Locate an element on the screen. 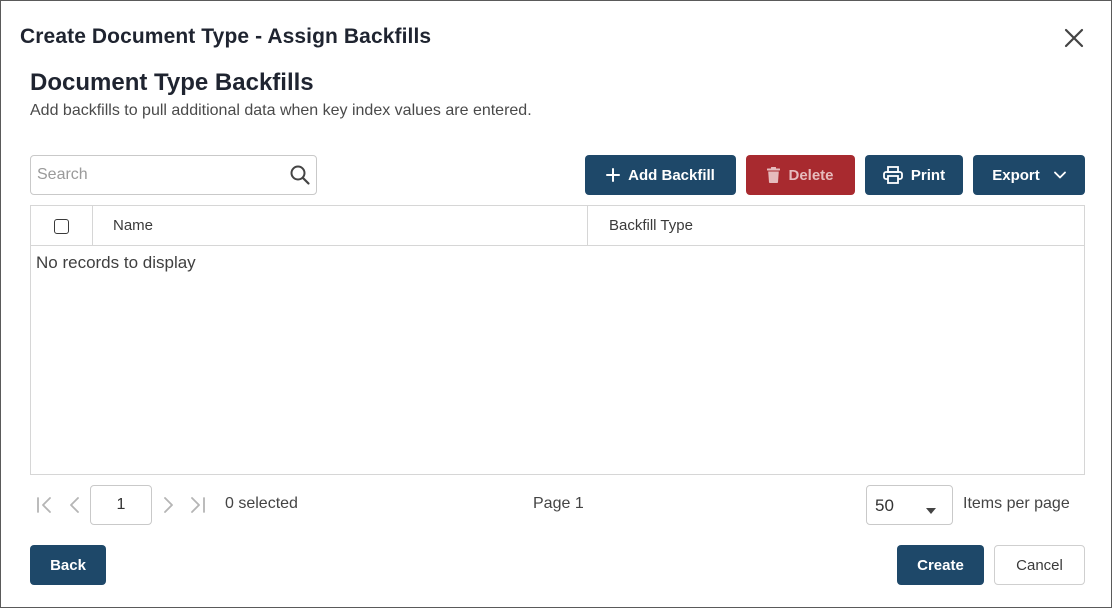 This screenshot has width=1112, height=608. first-page-icon is located at coordinates (45, 505).